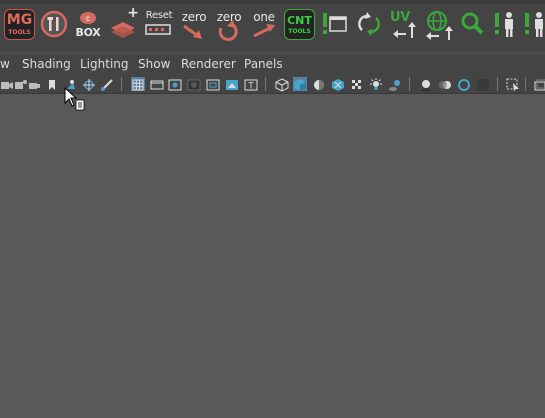 This screenshot has height=418, width=545. I want to click on motion-blur-icon, so click(445, 84).